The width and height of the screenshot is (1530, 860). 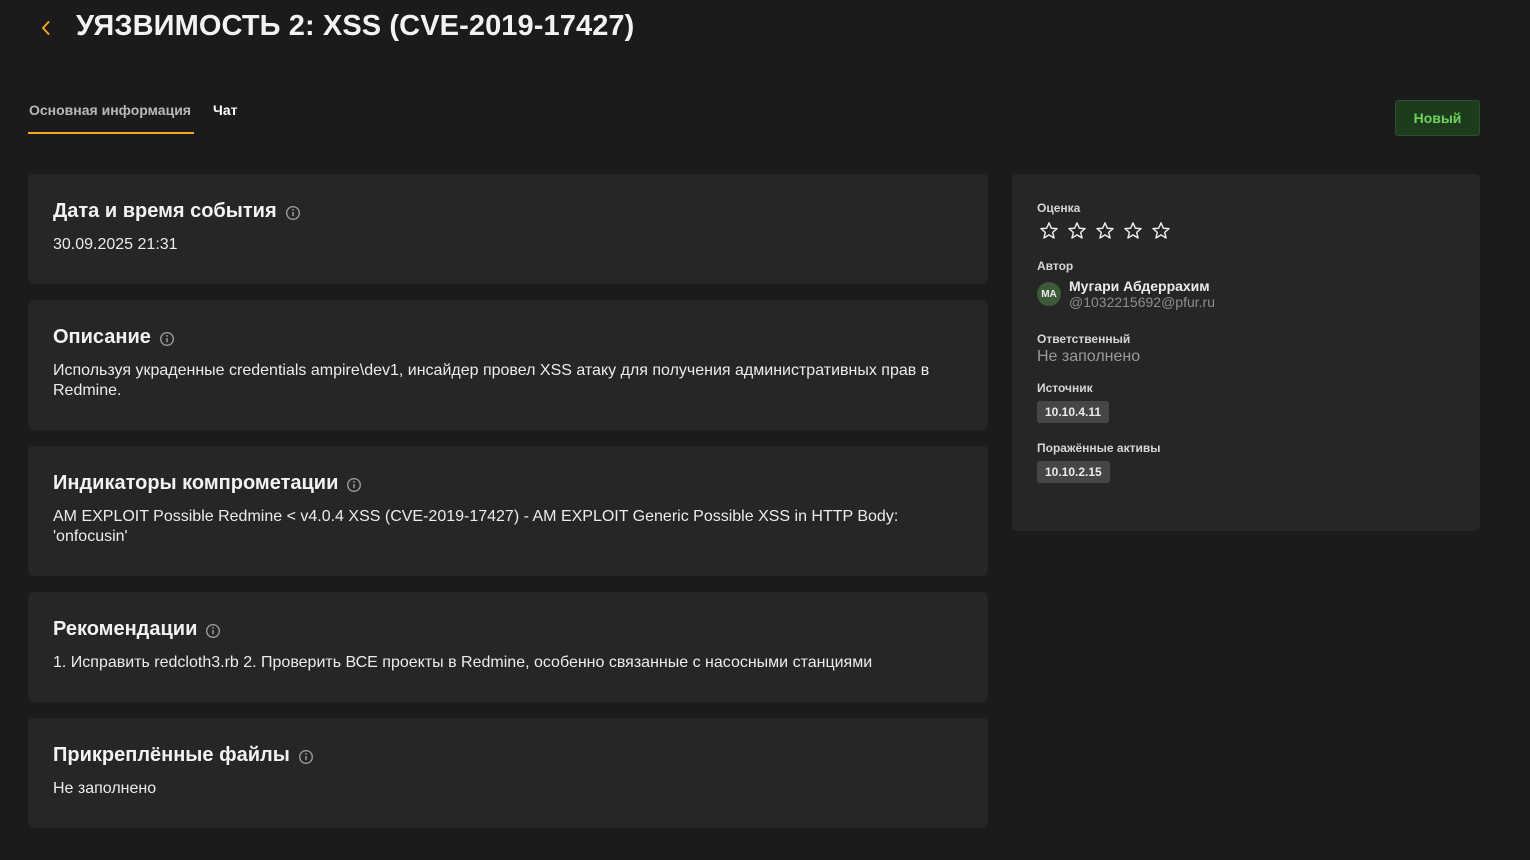 I want to click on author: МА Мугари Абдеррахим @1032215692@pfur.ru, so click(x=1246, y=294).